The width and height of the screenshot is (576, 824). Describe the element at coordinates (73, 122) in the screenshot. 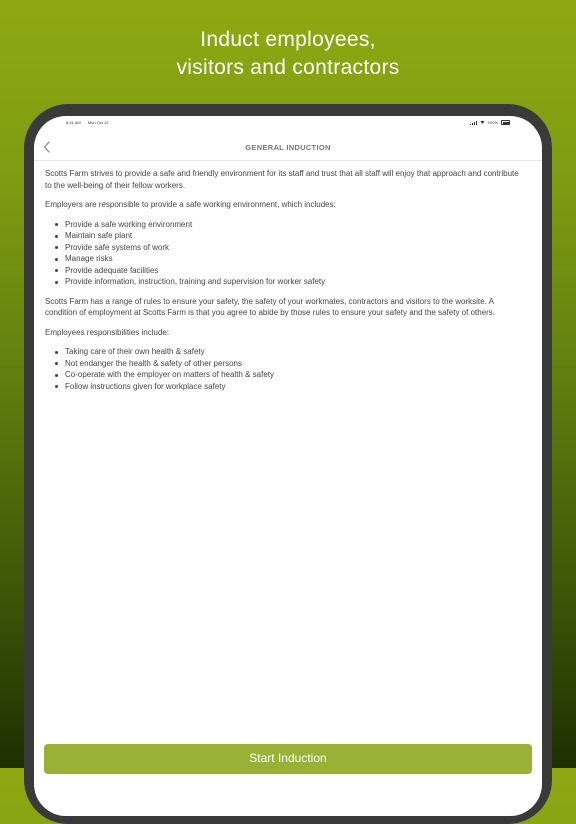

I see `status-time: 8:41 AM` at that location.